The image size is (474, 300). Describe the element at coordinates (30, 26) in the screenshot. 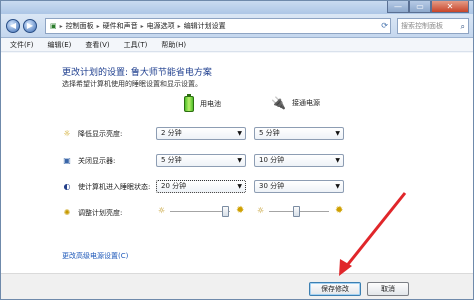

I see `forward-icon: ▶` at that location.